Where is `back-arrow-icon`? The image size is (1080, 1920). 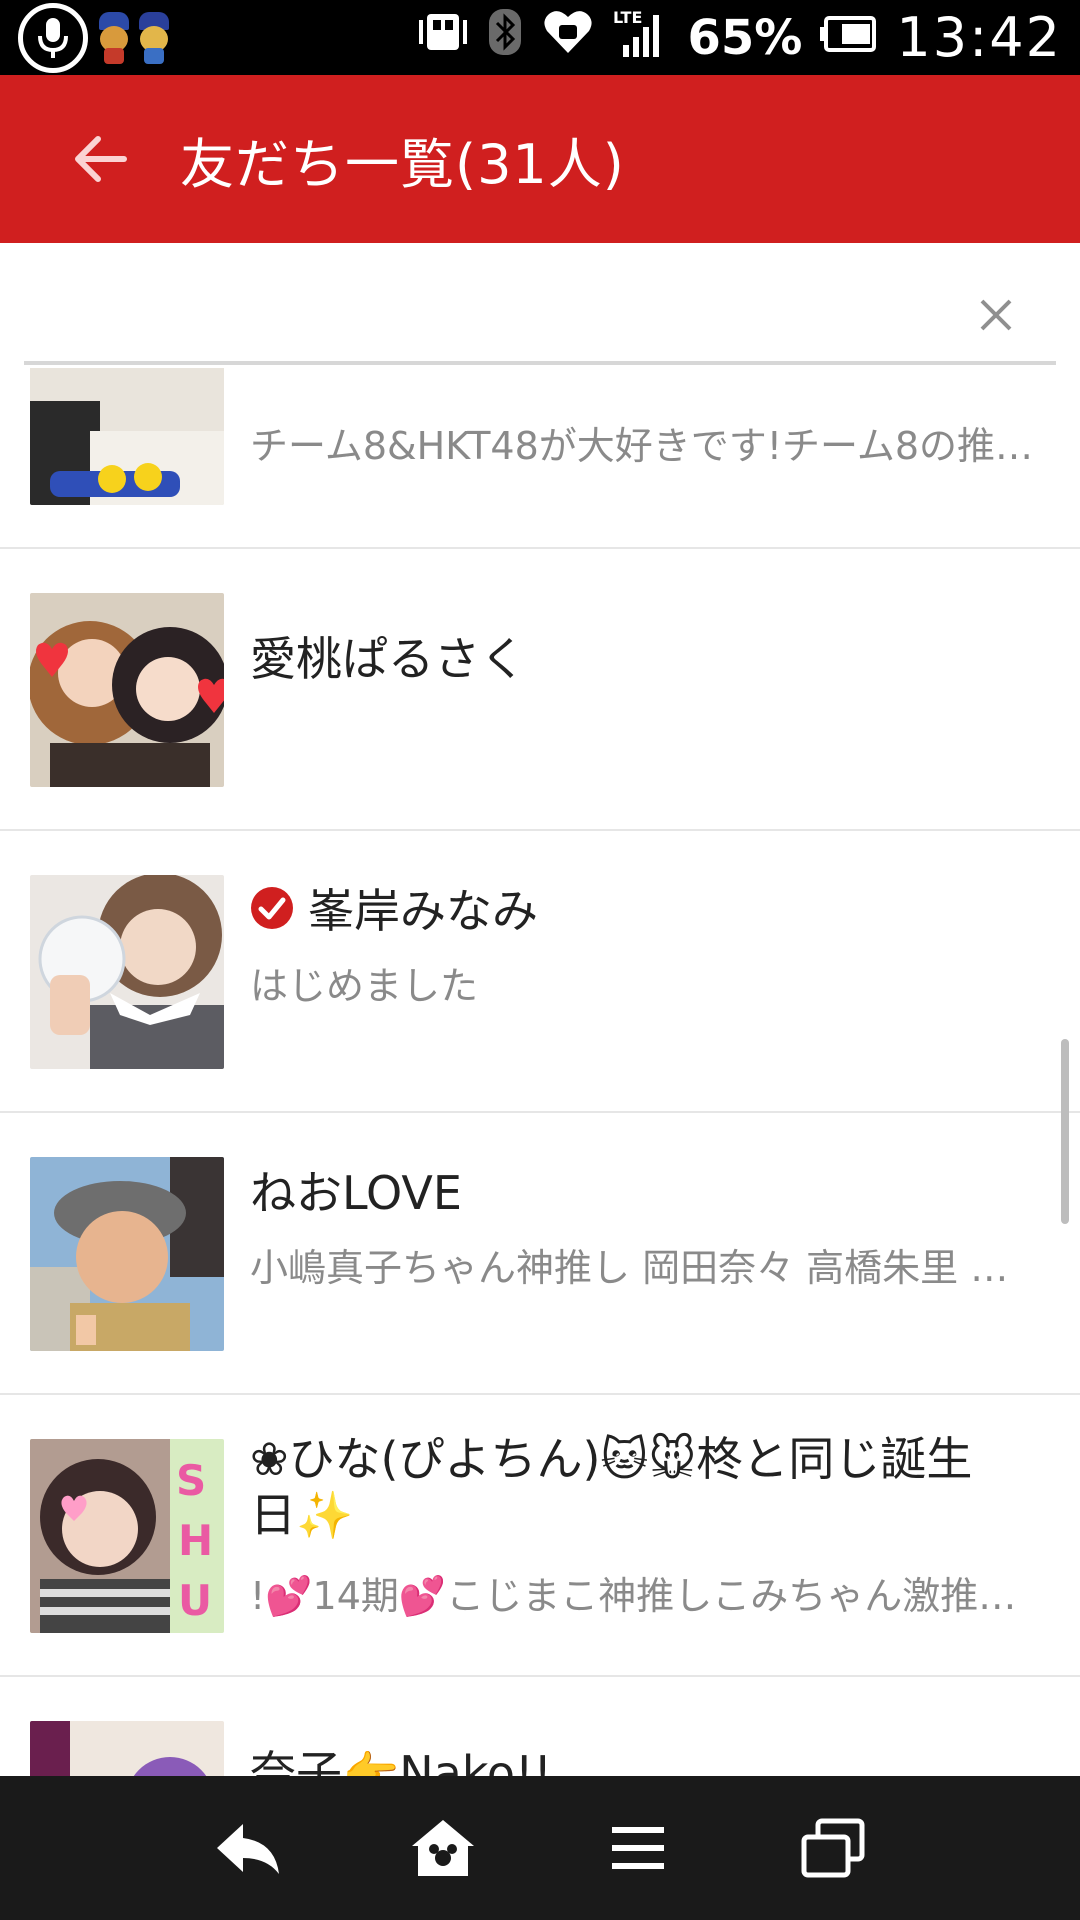 back-arrow-icon is located at coordinates (247, 1849).